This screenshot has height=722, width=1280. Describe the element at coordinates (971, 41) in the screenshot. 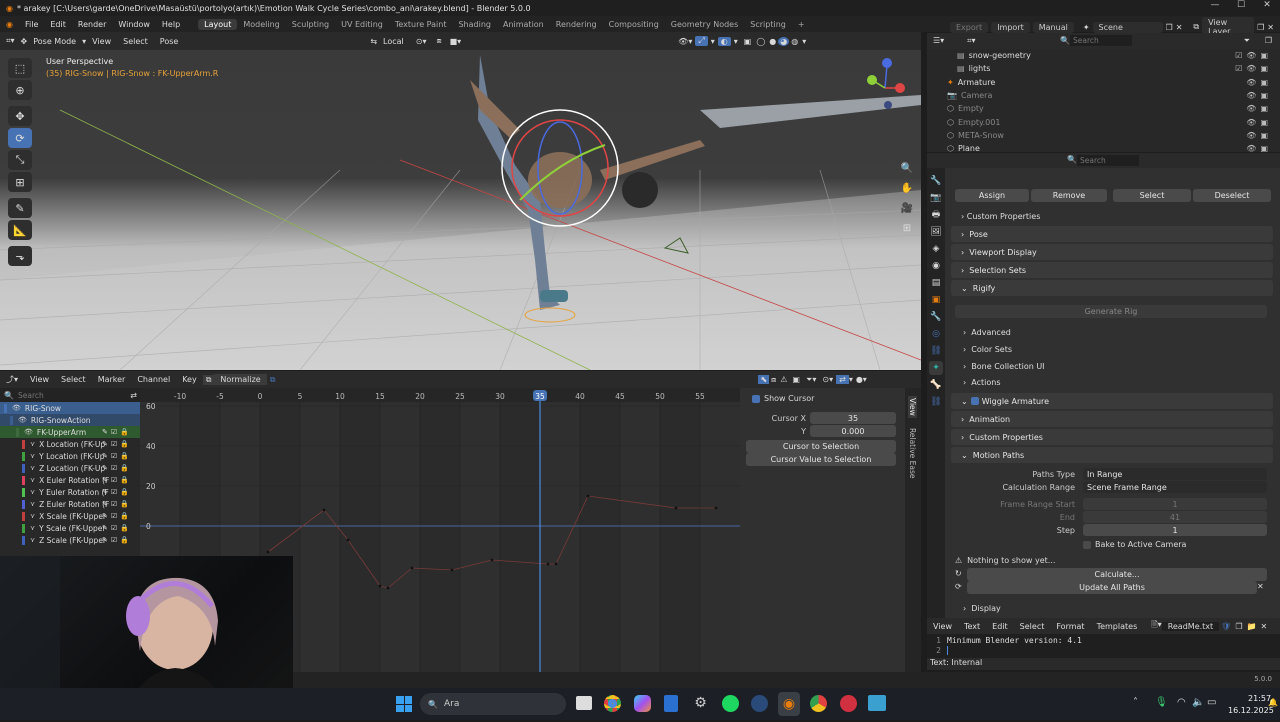

I see `outliner-display-icon: ⌗▾` at that location.